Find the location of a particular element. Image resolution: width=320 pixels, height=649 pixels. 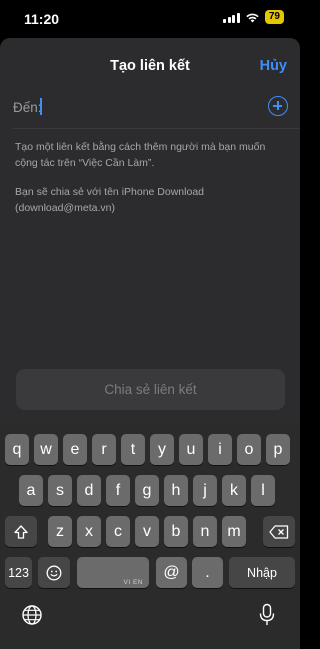

shift-icon is located at coordinates (21, 531).